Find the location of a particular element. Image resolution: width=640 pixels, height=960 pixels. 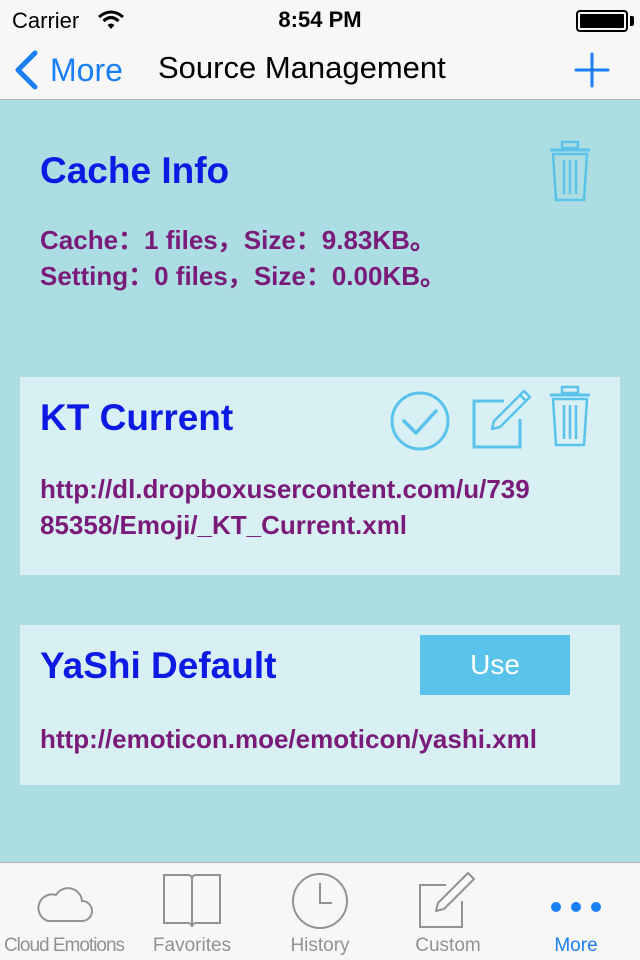

source-url-line1: http://dl.dropboxusercontent.com/u/739 is located at coordinates (285, 489).